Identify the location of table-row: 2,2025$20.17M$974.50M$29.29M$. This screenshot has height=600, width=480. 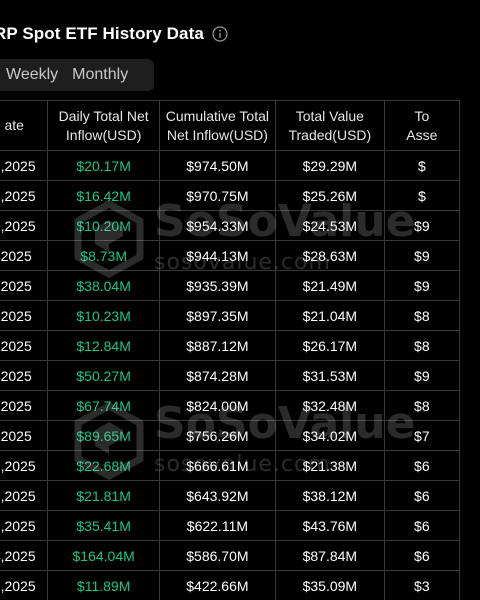
(230, 165).